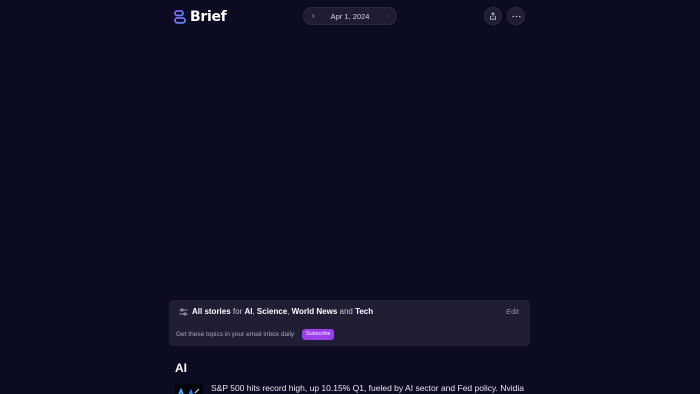 The image size is (700, 394). Describe the element at coordinates (386, 16) in the screenshot. I see `chevron-right-icon: ›` at that location.